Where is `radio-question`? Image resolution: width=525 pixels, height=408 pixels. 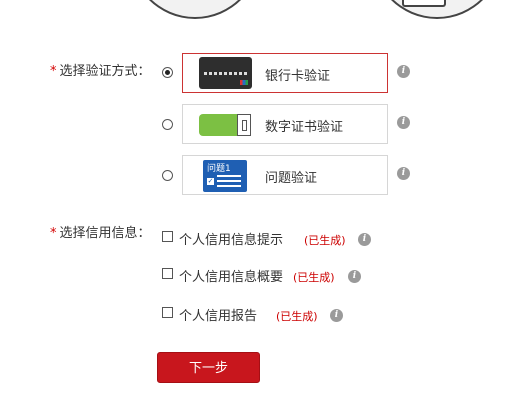 radio-question is located at coordinates (167, 175).